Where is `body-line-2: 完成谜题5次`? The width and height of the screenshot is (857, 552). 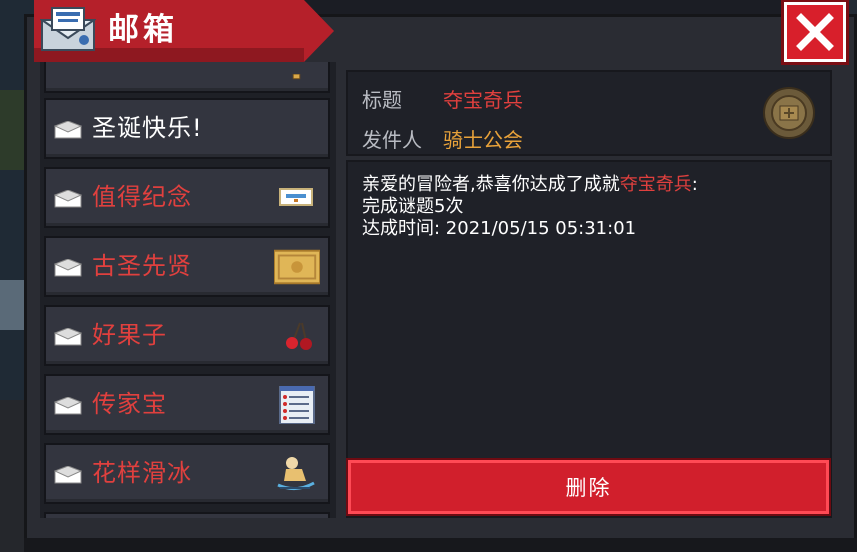
body-line-2: 完成谜题5次 is located at coordinates (413, 206).